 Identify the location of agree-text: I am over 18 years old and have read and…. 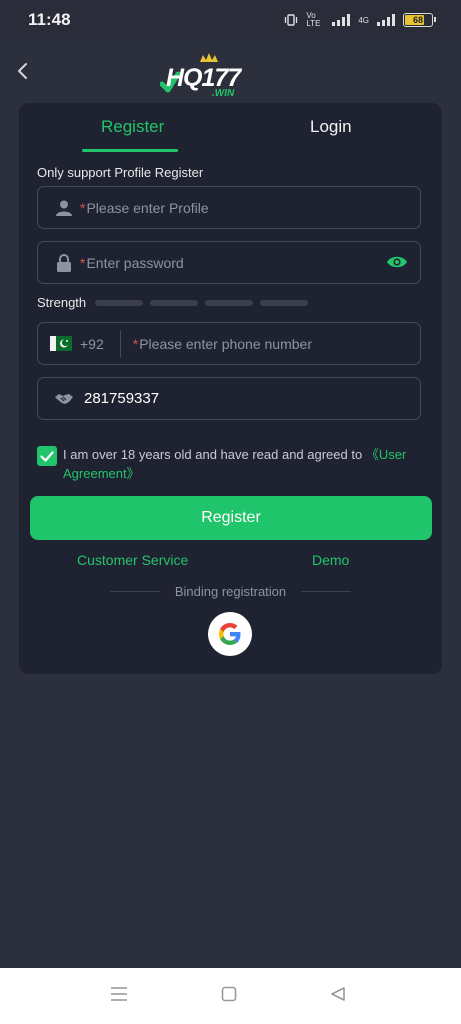
(242, 464).